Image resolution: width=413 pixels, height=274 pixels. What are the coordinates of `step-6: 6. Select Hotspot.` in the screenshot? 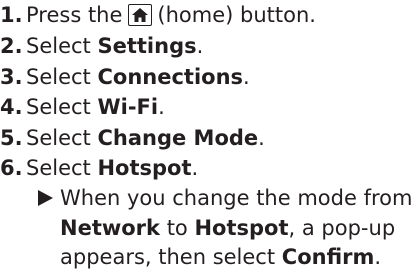 It's located at (99, 168).